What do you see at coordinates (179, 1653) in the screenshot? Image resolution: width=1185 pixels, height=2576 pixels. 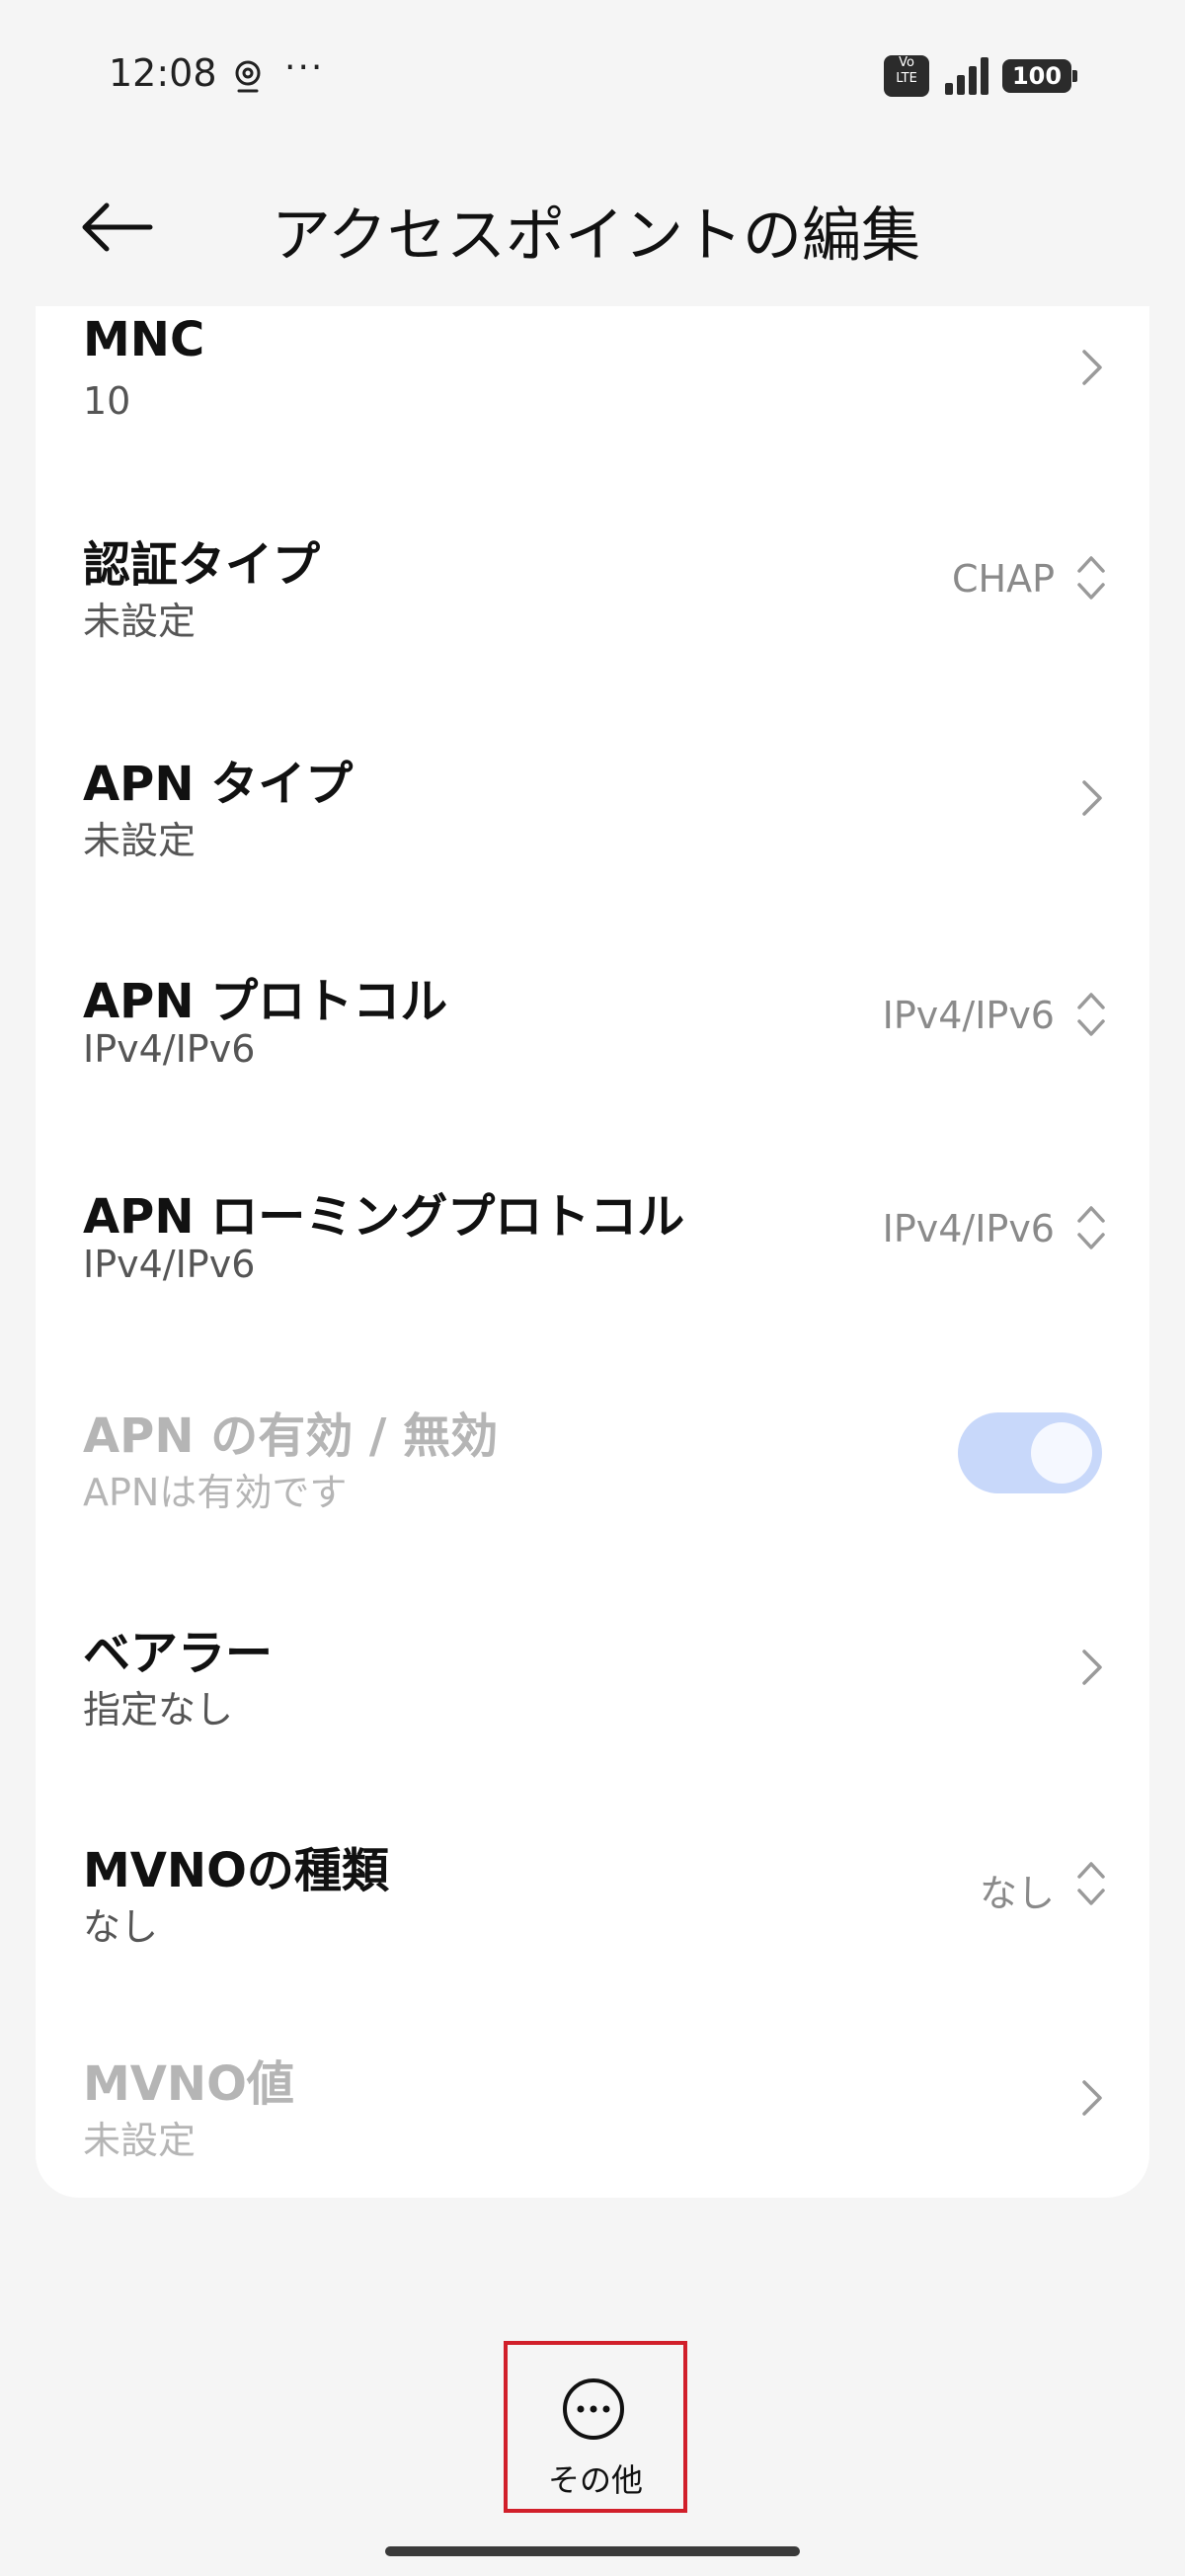 I see `row-title: ベアラー` at bounding box center [179, 1653].